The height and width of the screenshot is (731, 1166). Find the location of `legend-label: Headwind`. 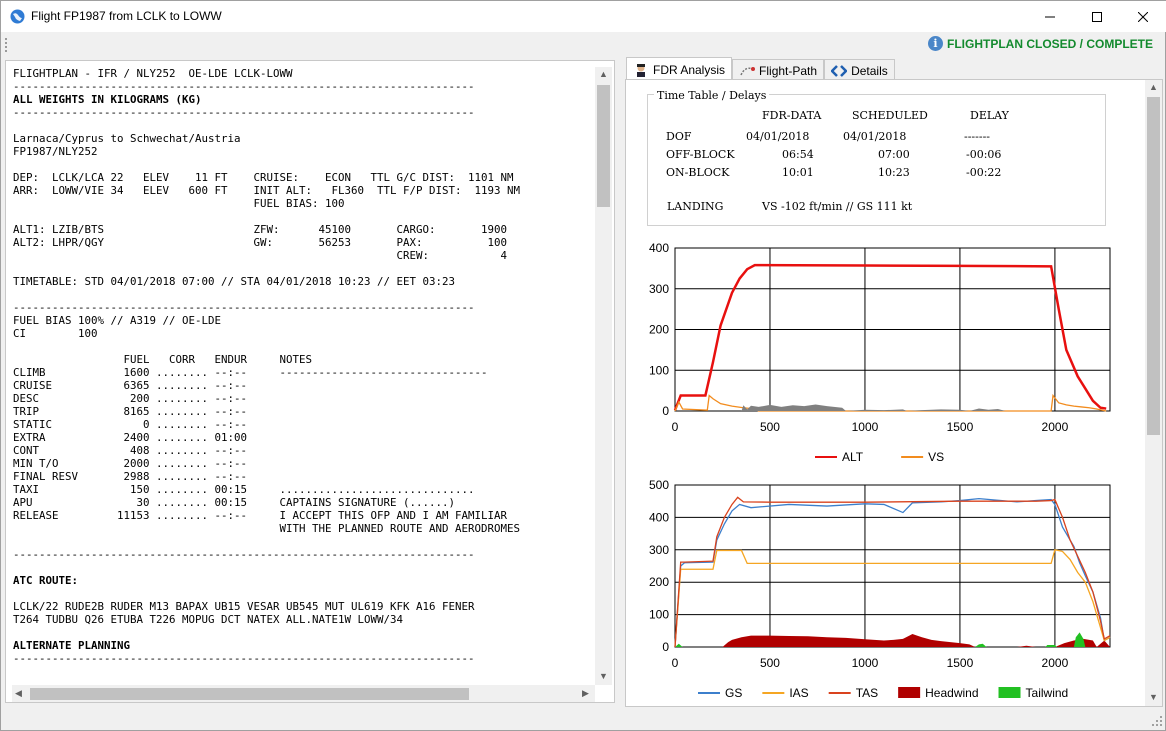

legend-label: Headwind is located at coordinates (951, 693).